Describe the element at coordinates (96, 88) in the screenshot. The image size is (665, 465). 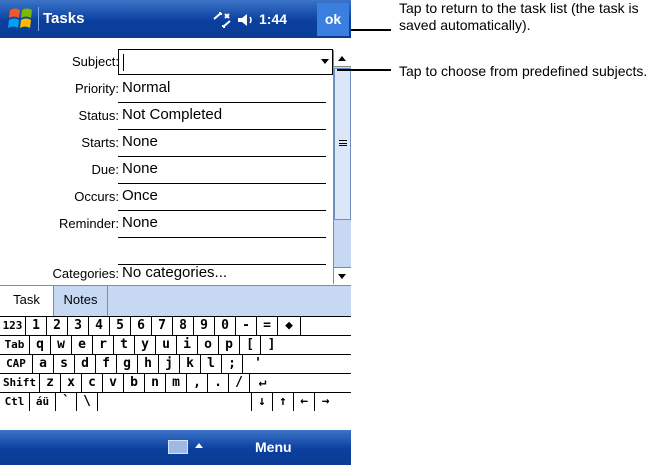
I see `priority-label: Priority:` at that location.